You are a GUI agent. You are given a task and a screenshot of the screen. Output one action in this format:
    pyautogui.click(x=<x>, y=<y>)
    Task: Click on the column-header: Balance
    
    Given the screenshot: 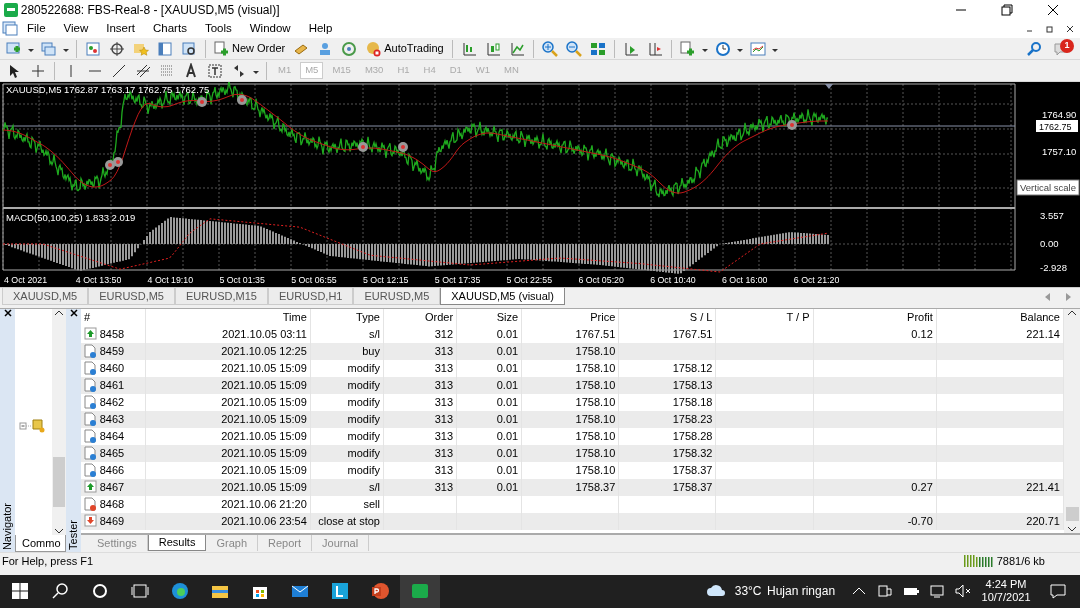 What is the action you would take?
    pyautogui.click(x=1000, y=317)
    